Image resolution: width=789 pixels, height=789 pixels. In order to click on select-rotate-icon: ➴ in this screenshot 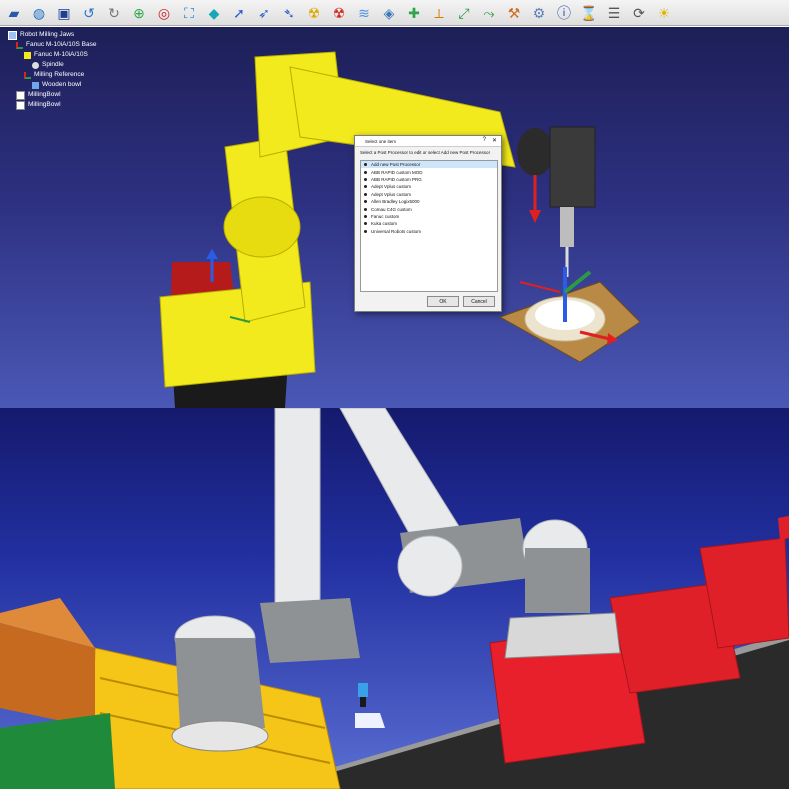, I will do `click(289, 13)`.